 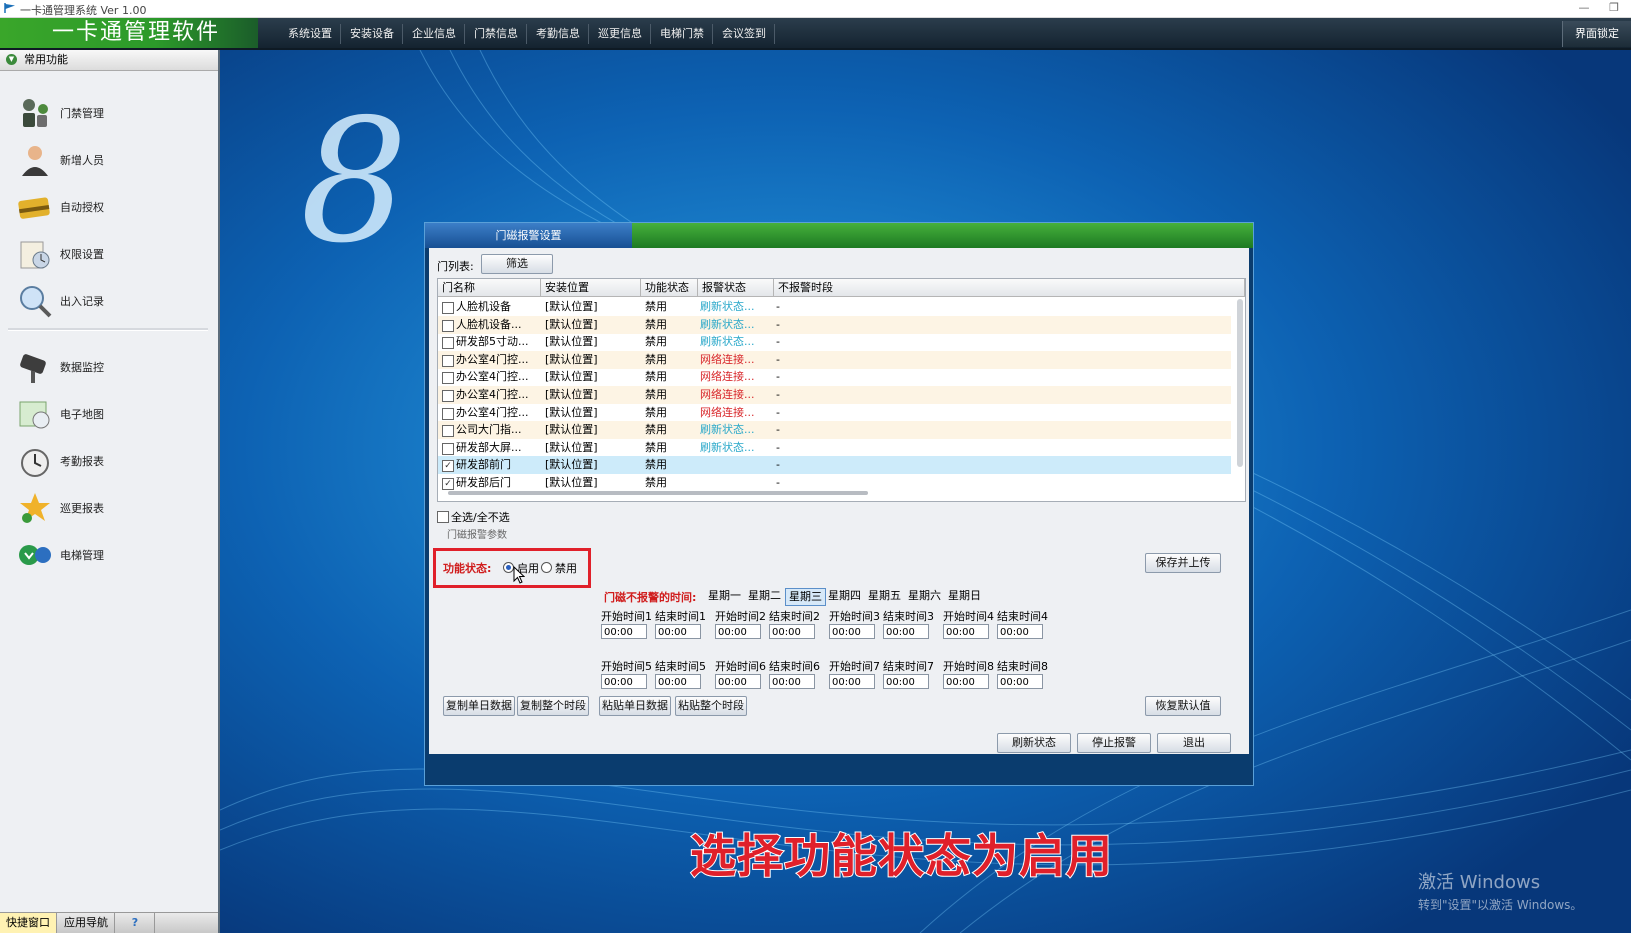 I want to click on sidebar-item-label: 出入记录, so click(x=82, y=301).